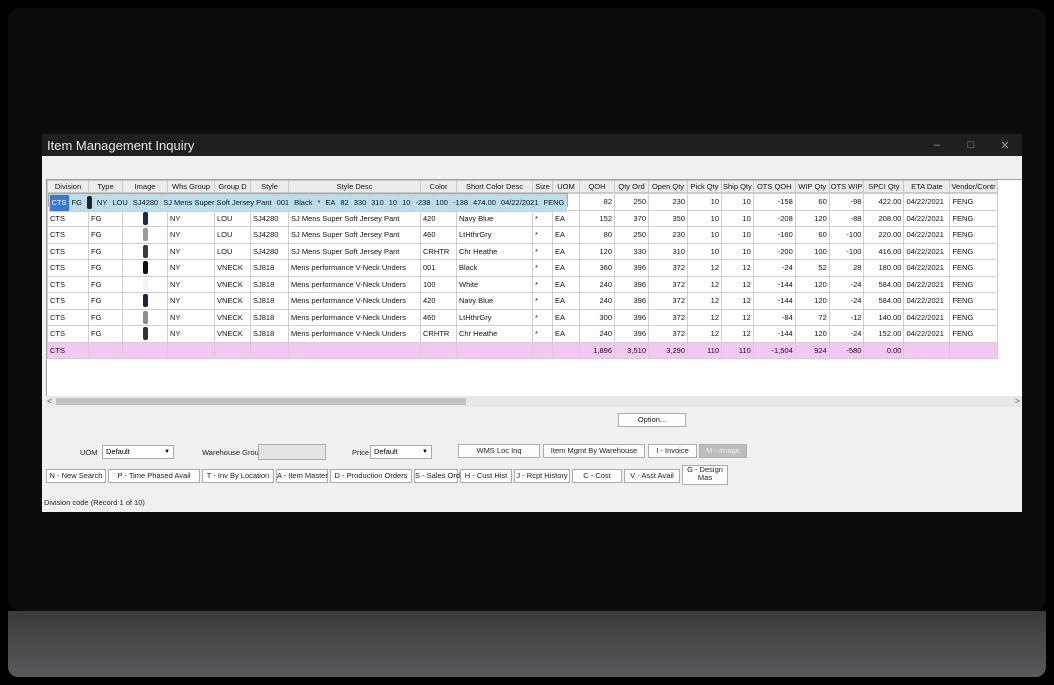  I want to click on total-spci: 0.00, so click(884, 350).